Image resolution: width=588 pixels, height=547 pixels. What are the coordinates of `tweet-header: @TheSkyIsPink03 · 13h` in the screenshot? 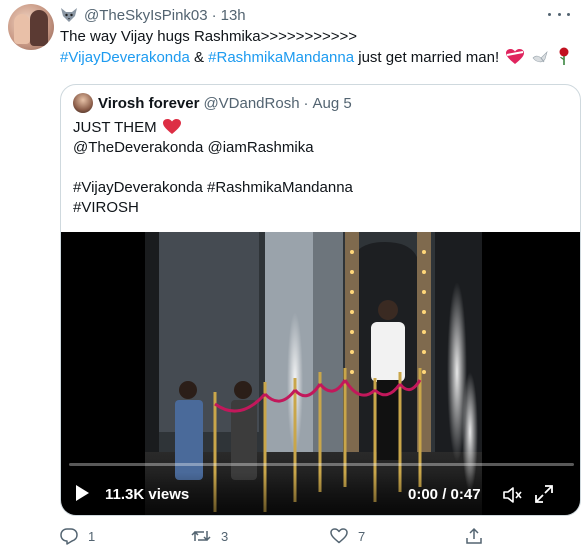 It's located at (153, 15).